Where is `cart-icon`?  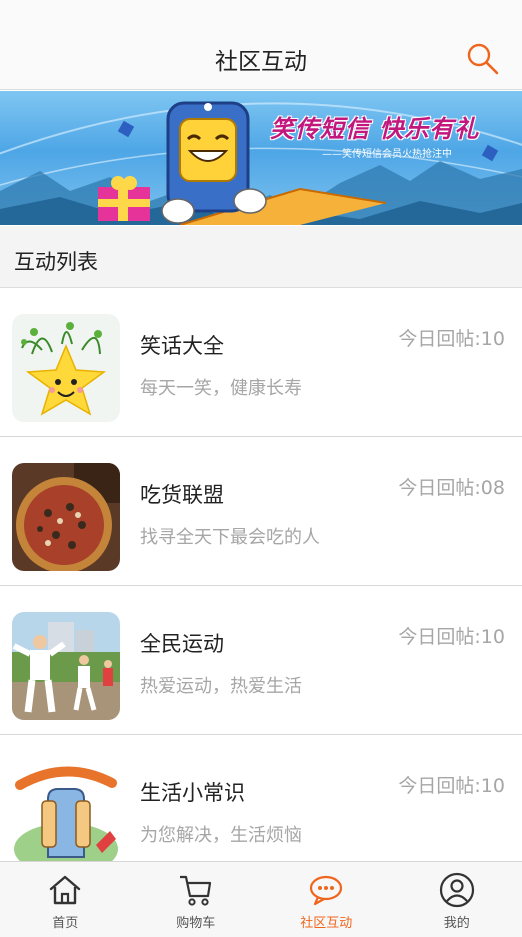
cart-icon is located at coordinates (195, 890).